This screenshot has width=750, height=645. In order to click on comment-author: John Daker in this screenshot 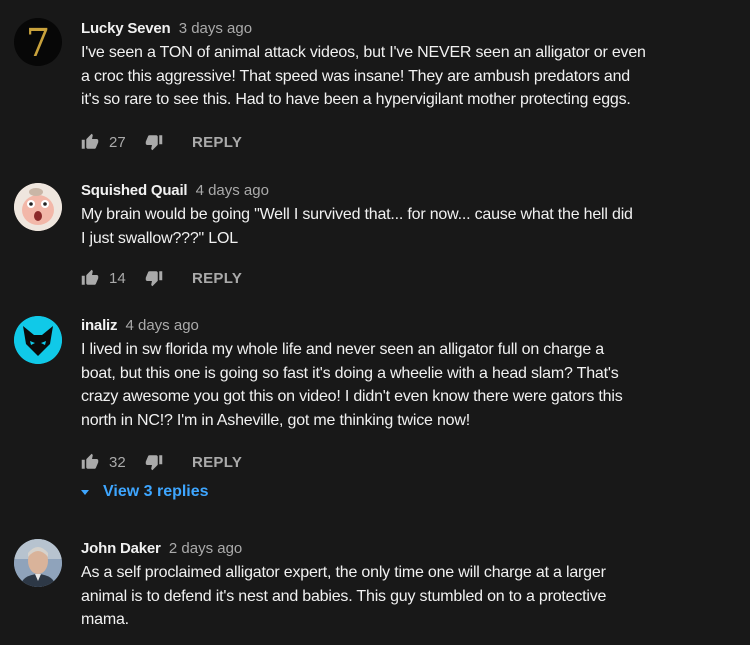, I will do `click(121, 548)`.